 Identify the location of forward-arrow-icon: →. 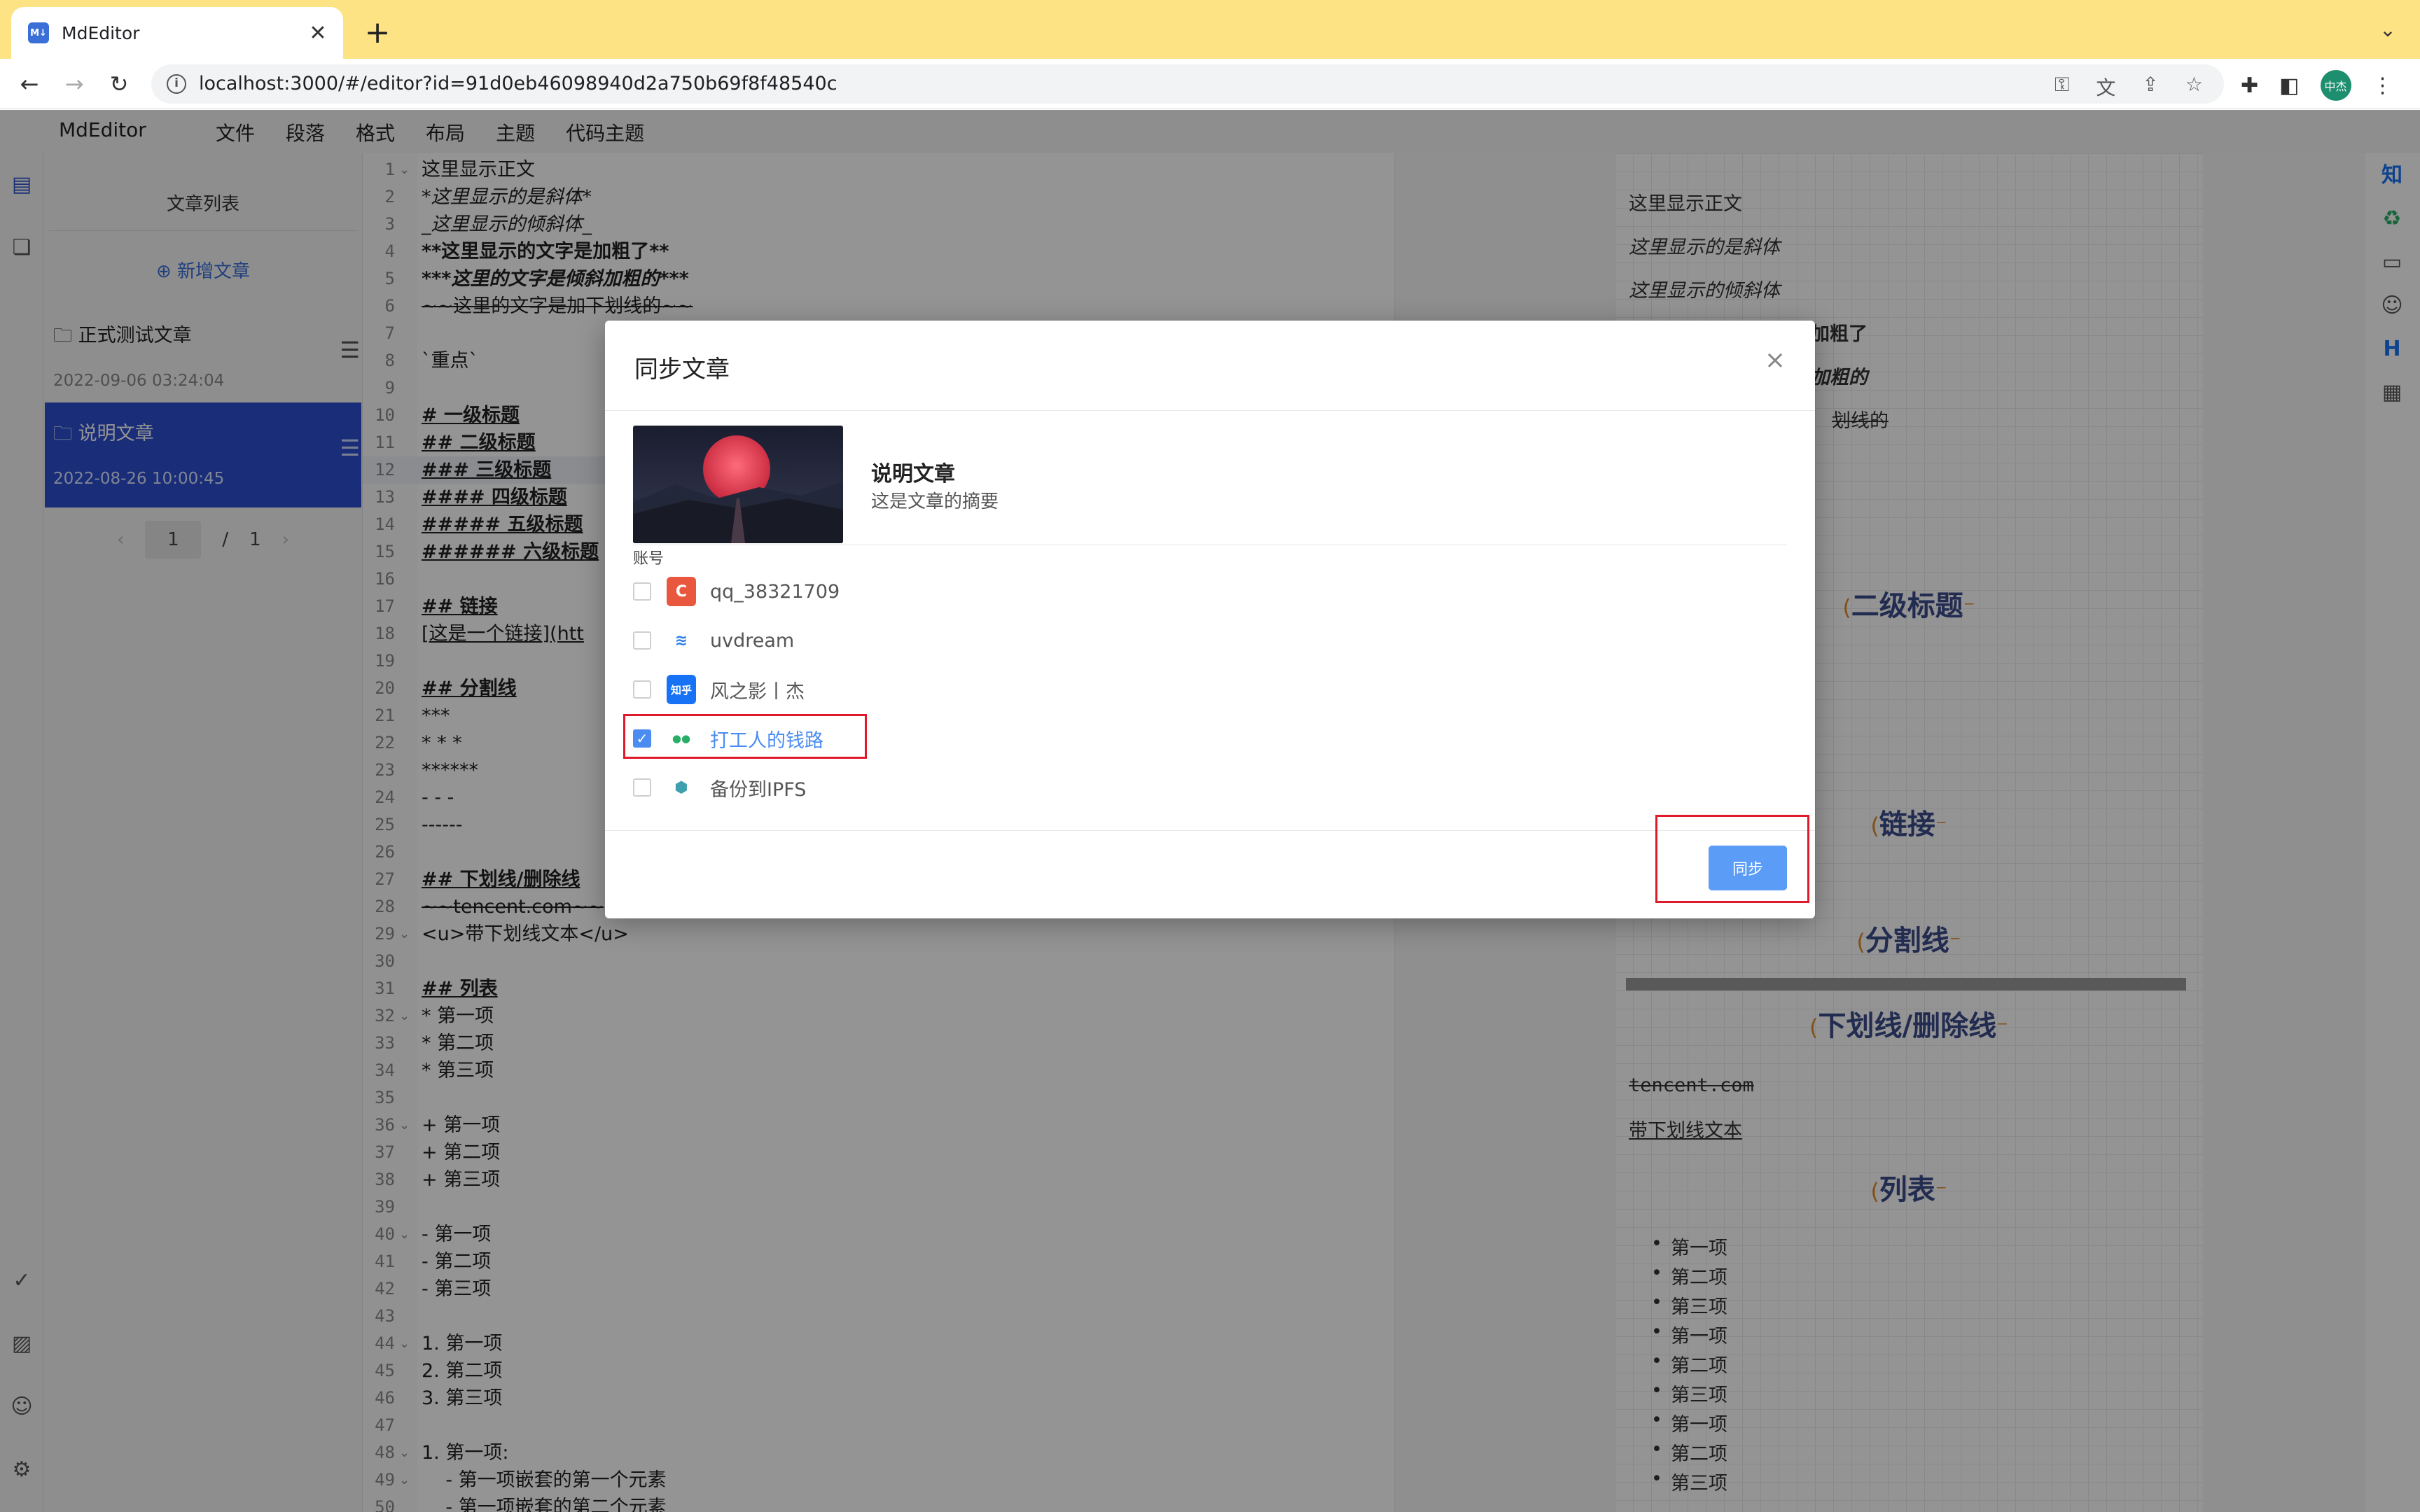
(74, 84).